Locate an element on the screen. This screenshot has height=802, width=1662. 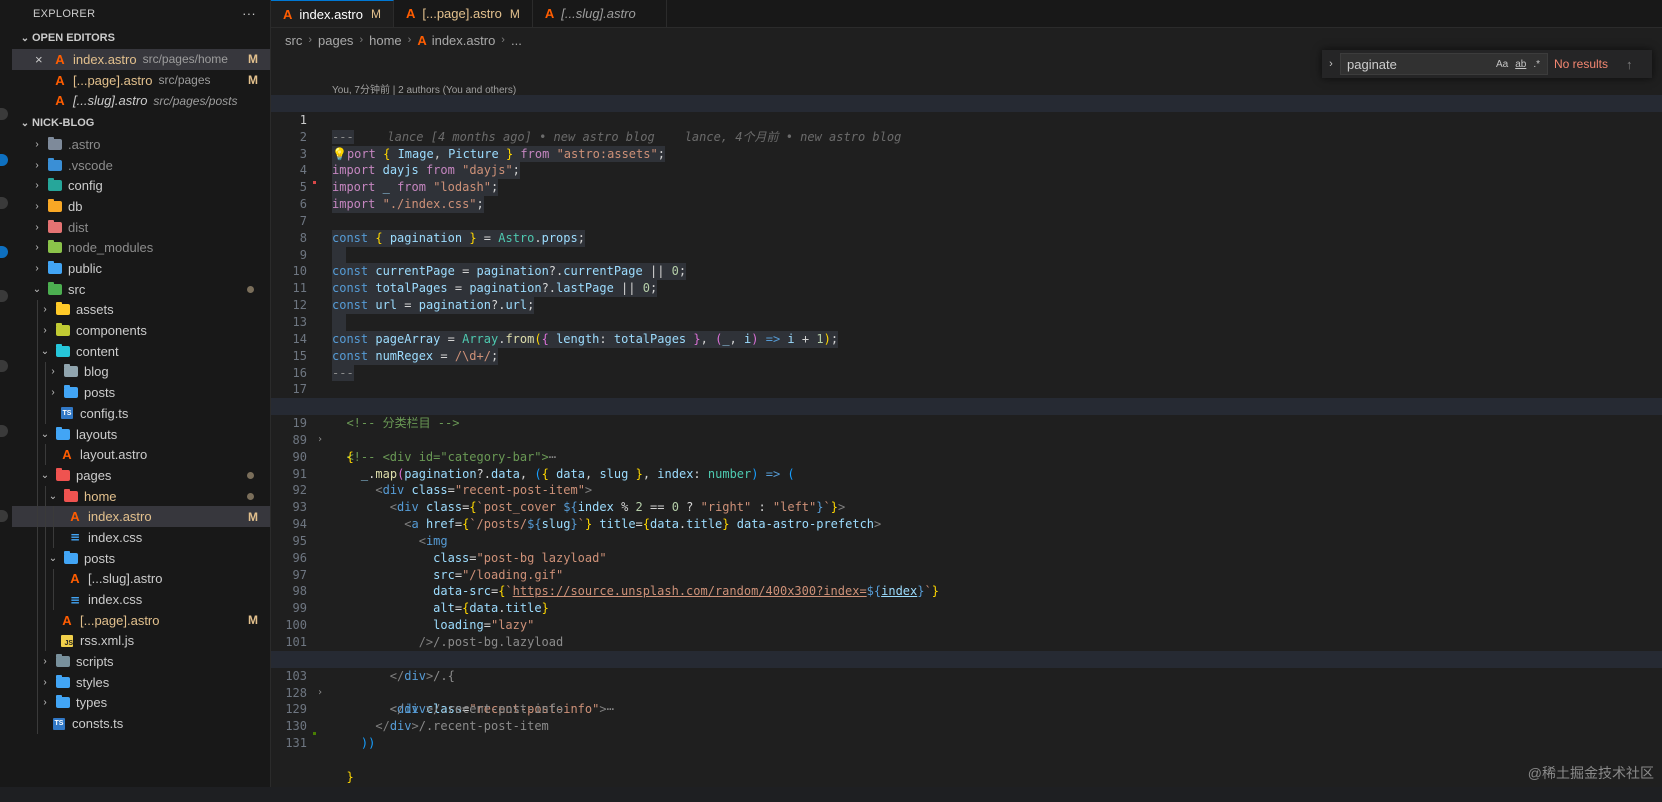
tree-folder: › node_modules is located at coordinates (141, 248).